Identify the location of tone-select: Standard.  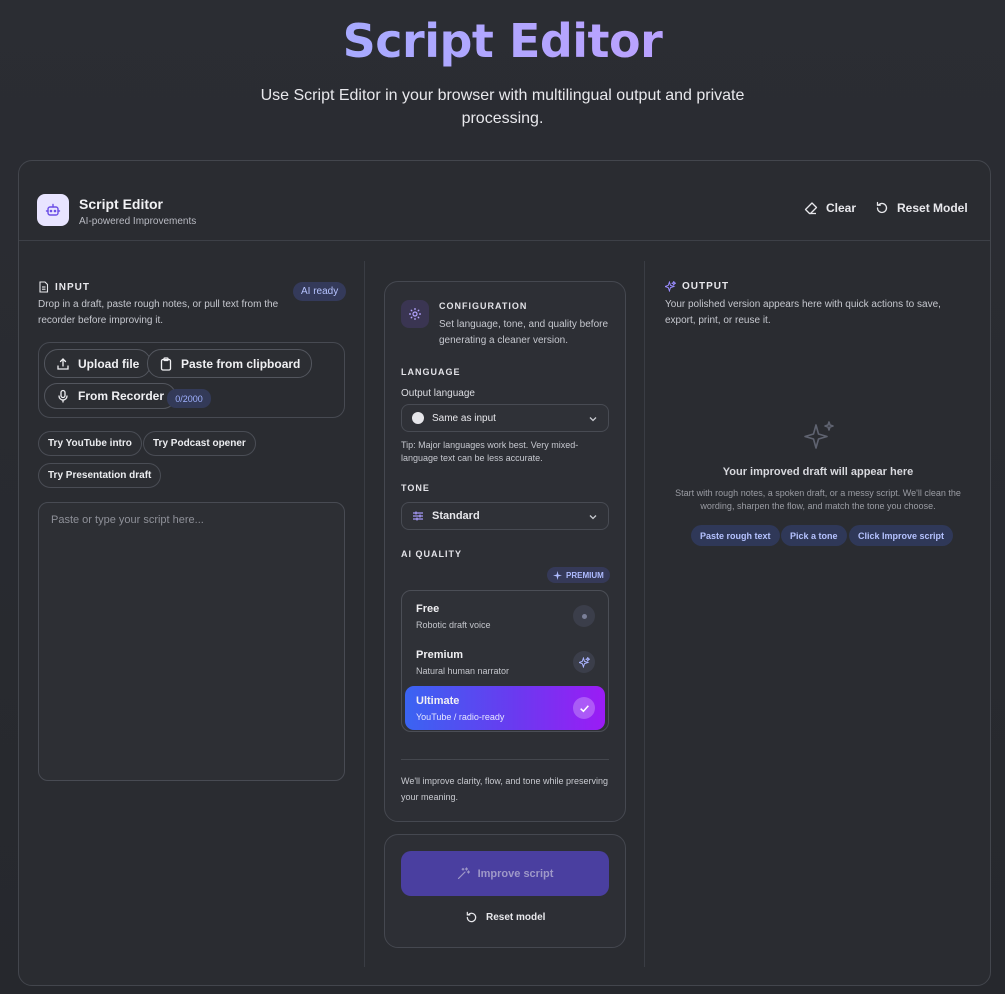
(505, 516).